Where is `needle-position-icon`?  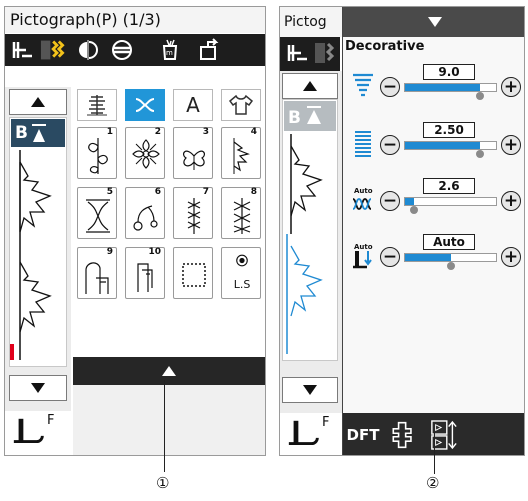 needle-position-icon is located at coordinates (402, 435).